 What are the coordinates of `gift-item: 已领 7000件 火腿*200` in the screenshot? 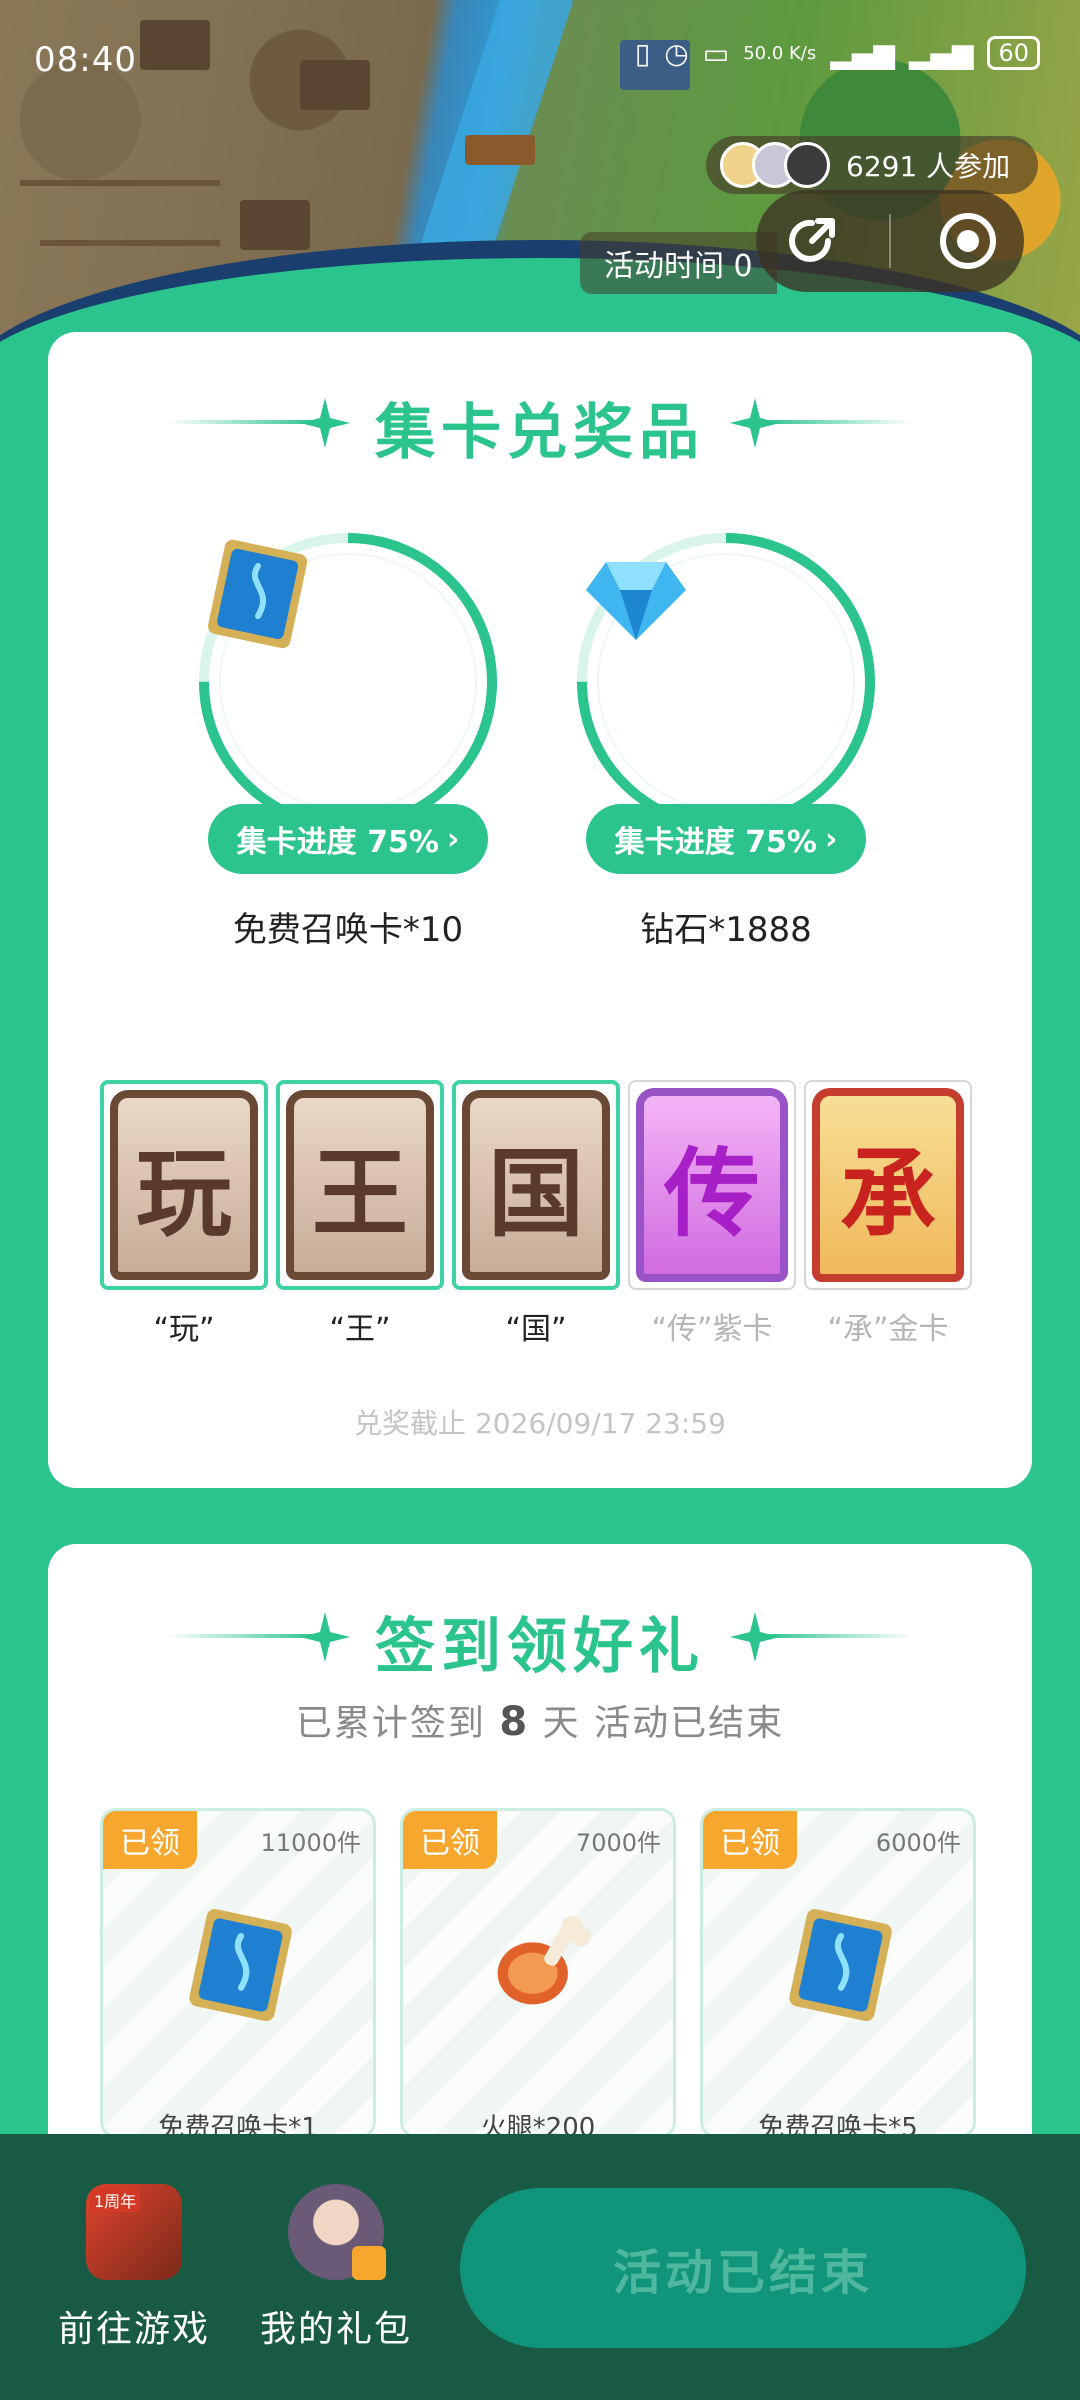 It's located at (538, 1973).